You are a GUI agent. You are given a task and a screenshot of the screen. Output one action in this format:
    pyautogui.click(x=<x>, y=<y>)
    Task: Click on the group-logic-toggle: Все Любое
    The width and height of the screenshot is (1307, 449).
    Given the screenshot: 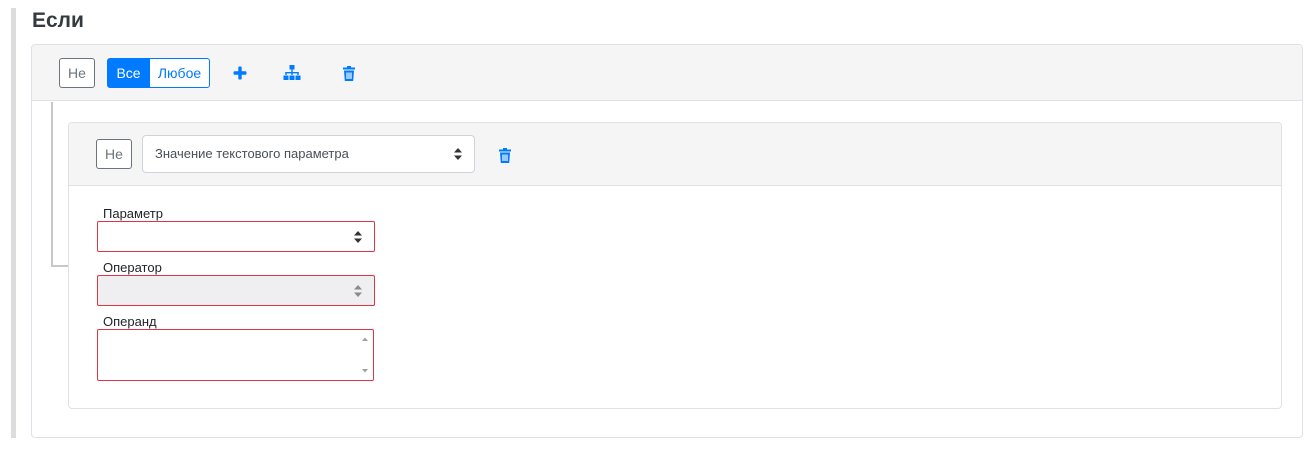 What is the action you would take?
    pyautogui.click(x=158, y=73)
    